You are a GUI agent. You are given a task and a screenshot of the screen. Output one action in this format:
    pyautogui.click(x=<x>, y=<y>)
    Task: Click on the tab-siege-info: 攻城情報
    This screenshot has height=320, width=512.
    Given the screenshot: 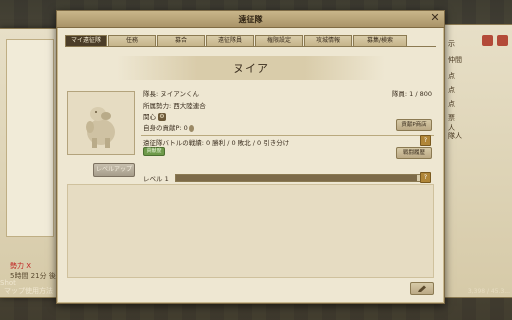 What is the action you would take?
    pyautogui.click(x=328, y=40)
    